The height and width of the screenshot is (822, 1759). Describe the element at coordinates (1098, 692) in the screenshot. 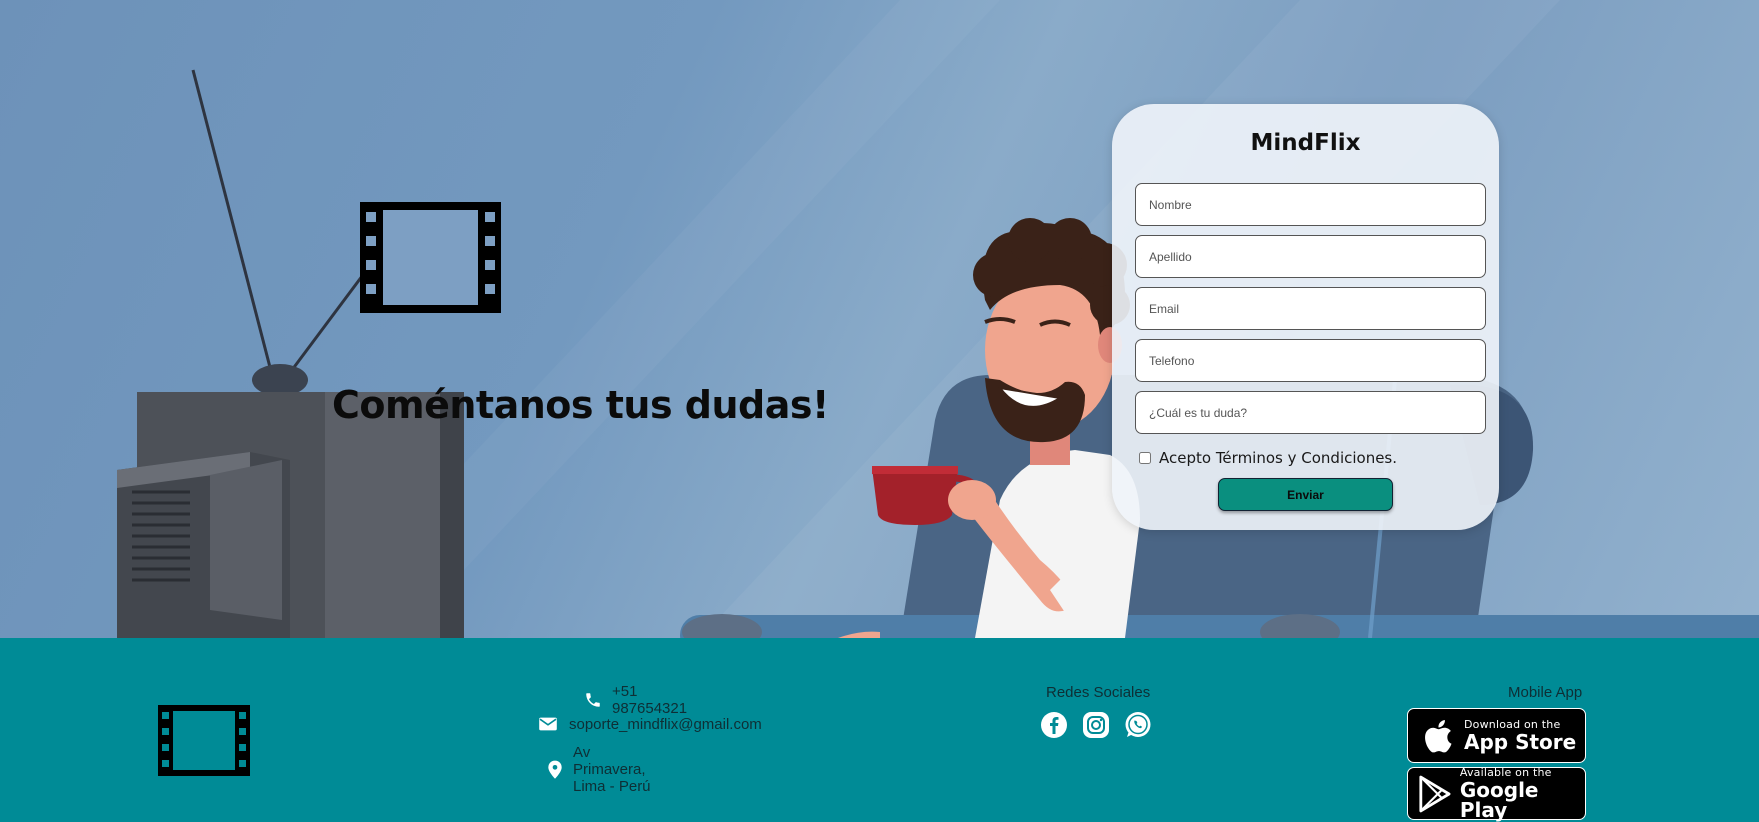

I see `social-title: Redes Sociales` at that location.